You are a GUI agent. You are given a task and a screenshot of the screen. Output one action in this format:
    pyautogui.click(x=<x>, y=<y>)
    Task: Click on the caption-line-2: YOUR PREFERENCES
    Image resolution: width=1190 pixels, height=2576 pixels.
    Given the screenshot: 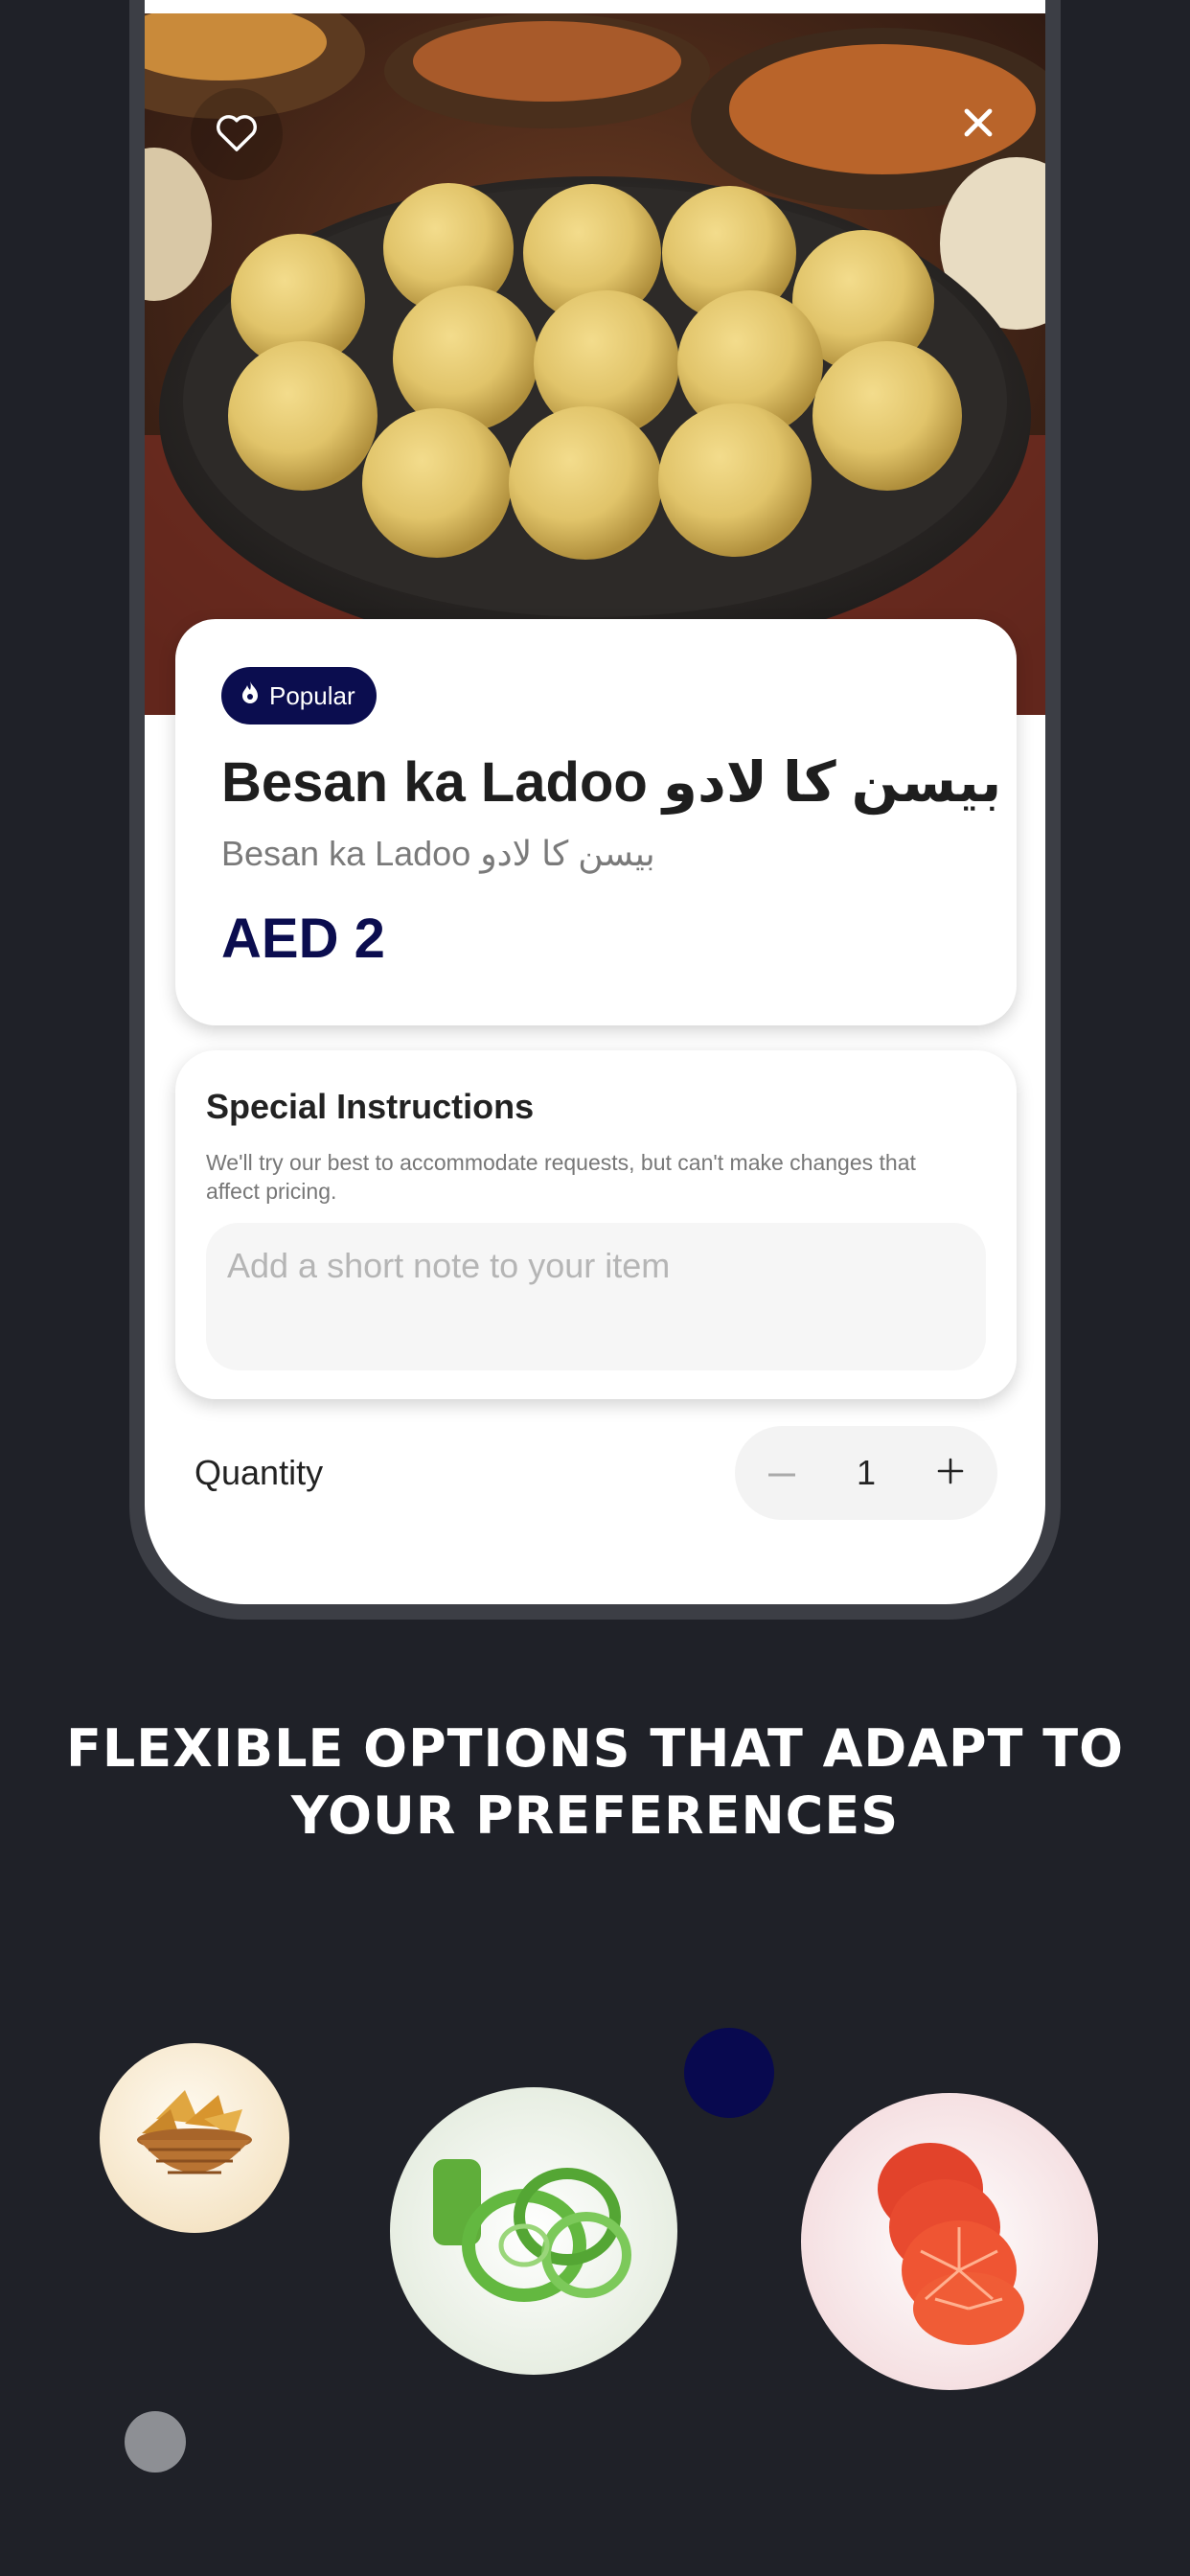 What is the action you would take?
    pyautogui.click(x=595, y=1815)
    